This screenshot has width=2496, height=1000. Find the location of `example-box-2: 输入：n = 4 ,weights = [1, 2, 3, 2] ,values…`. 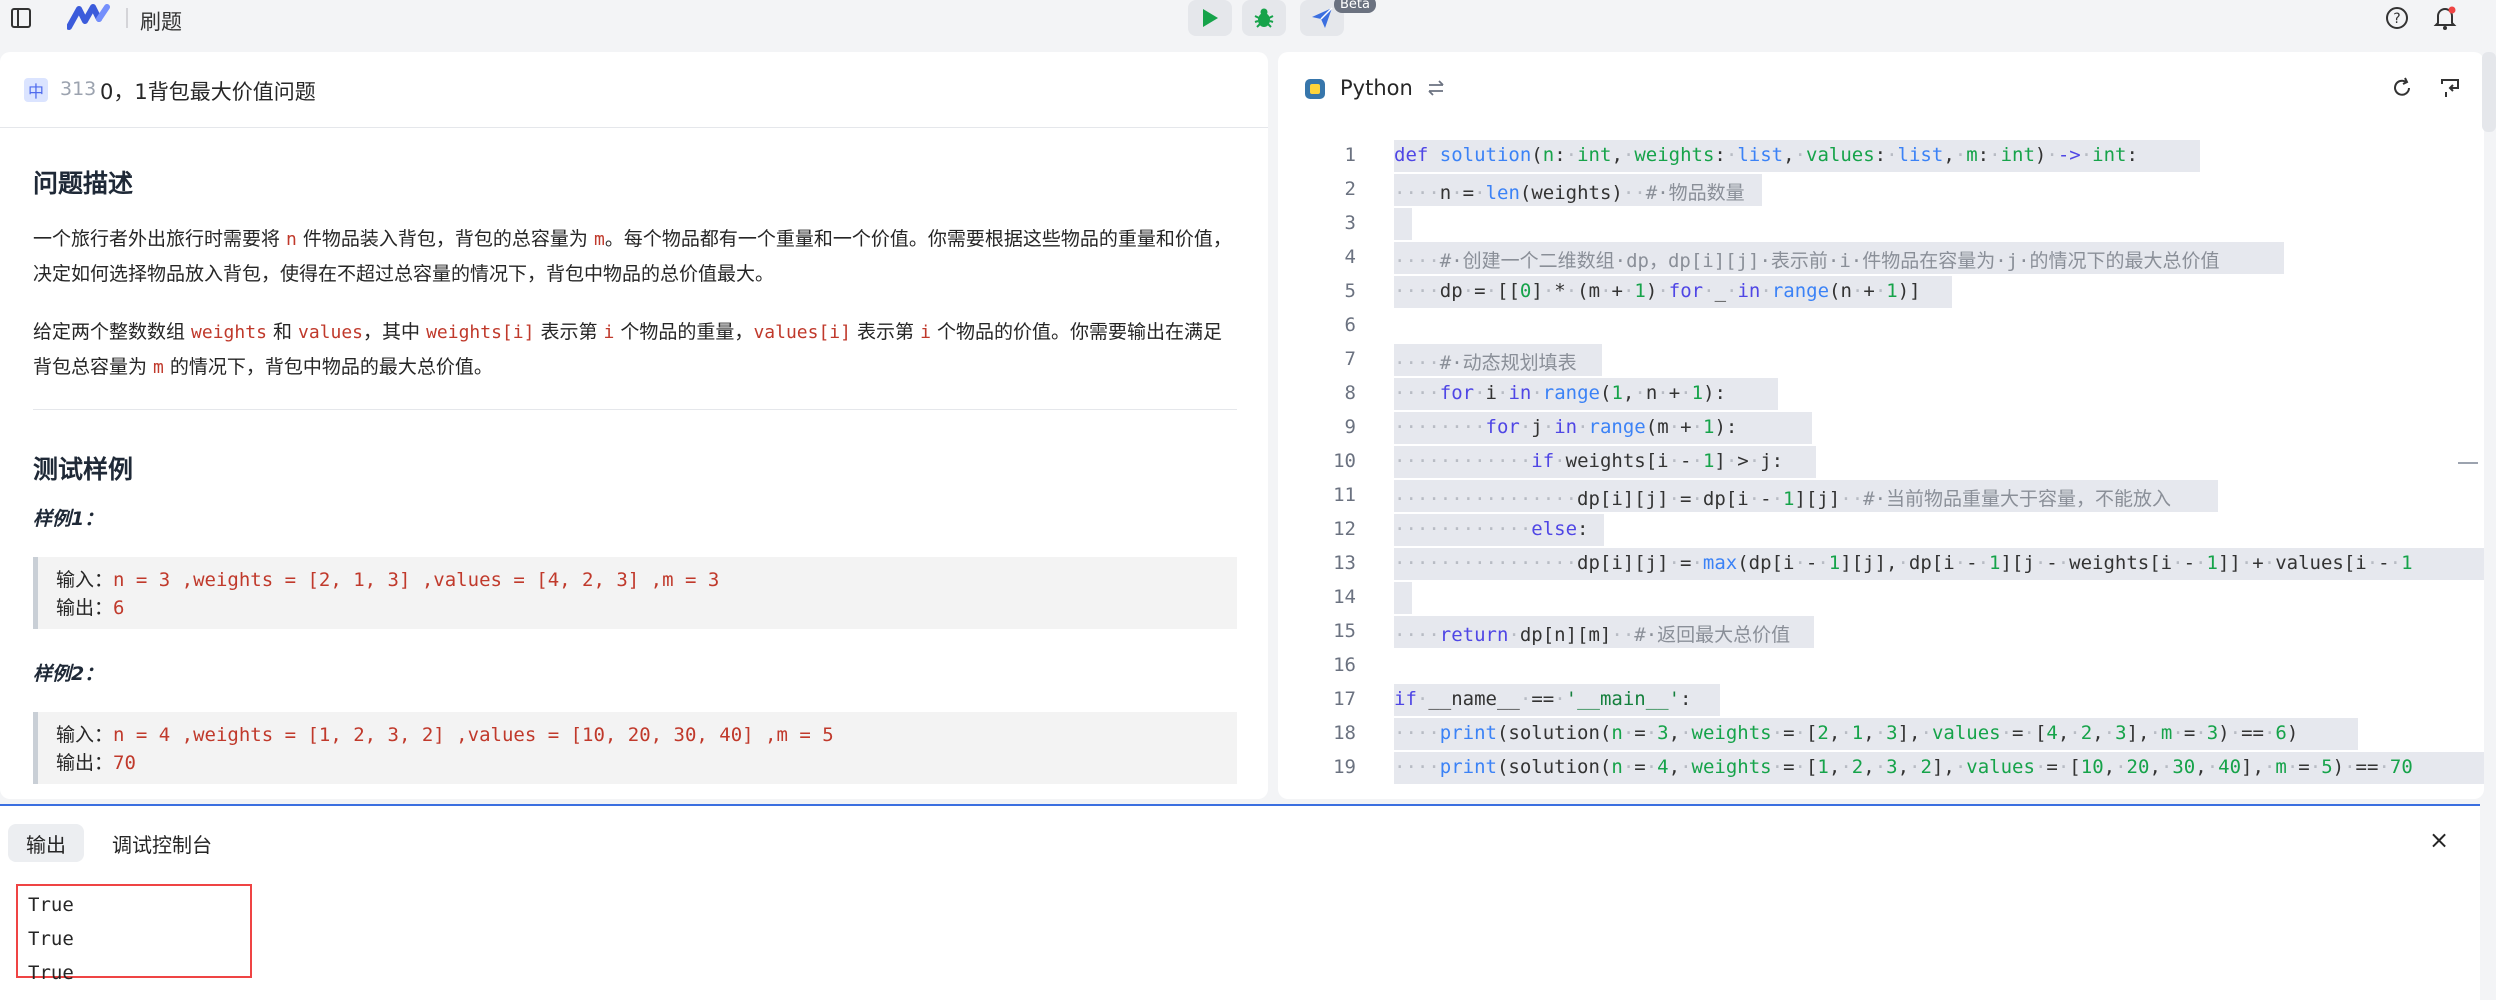

example-box-2: 输入：n = 4 ,weights = [1, 2, 3, 2] ,values… is located at coordinates (635, 748).